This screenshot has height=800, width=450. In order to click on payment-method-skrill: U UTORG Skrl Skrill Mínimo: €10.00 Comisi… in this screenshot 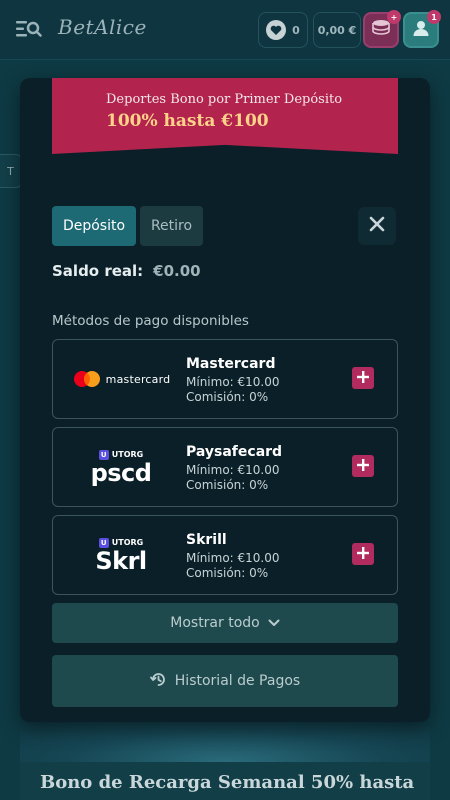, I will do `click(225, 555)`.